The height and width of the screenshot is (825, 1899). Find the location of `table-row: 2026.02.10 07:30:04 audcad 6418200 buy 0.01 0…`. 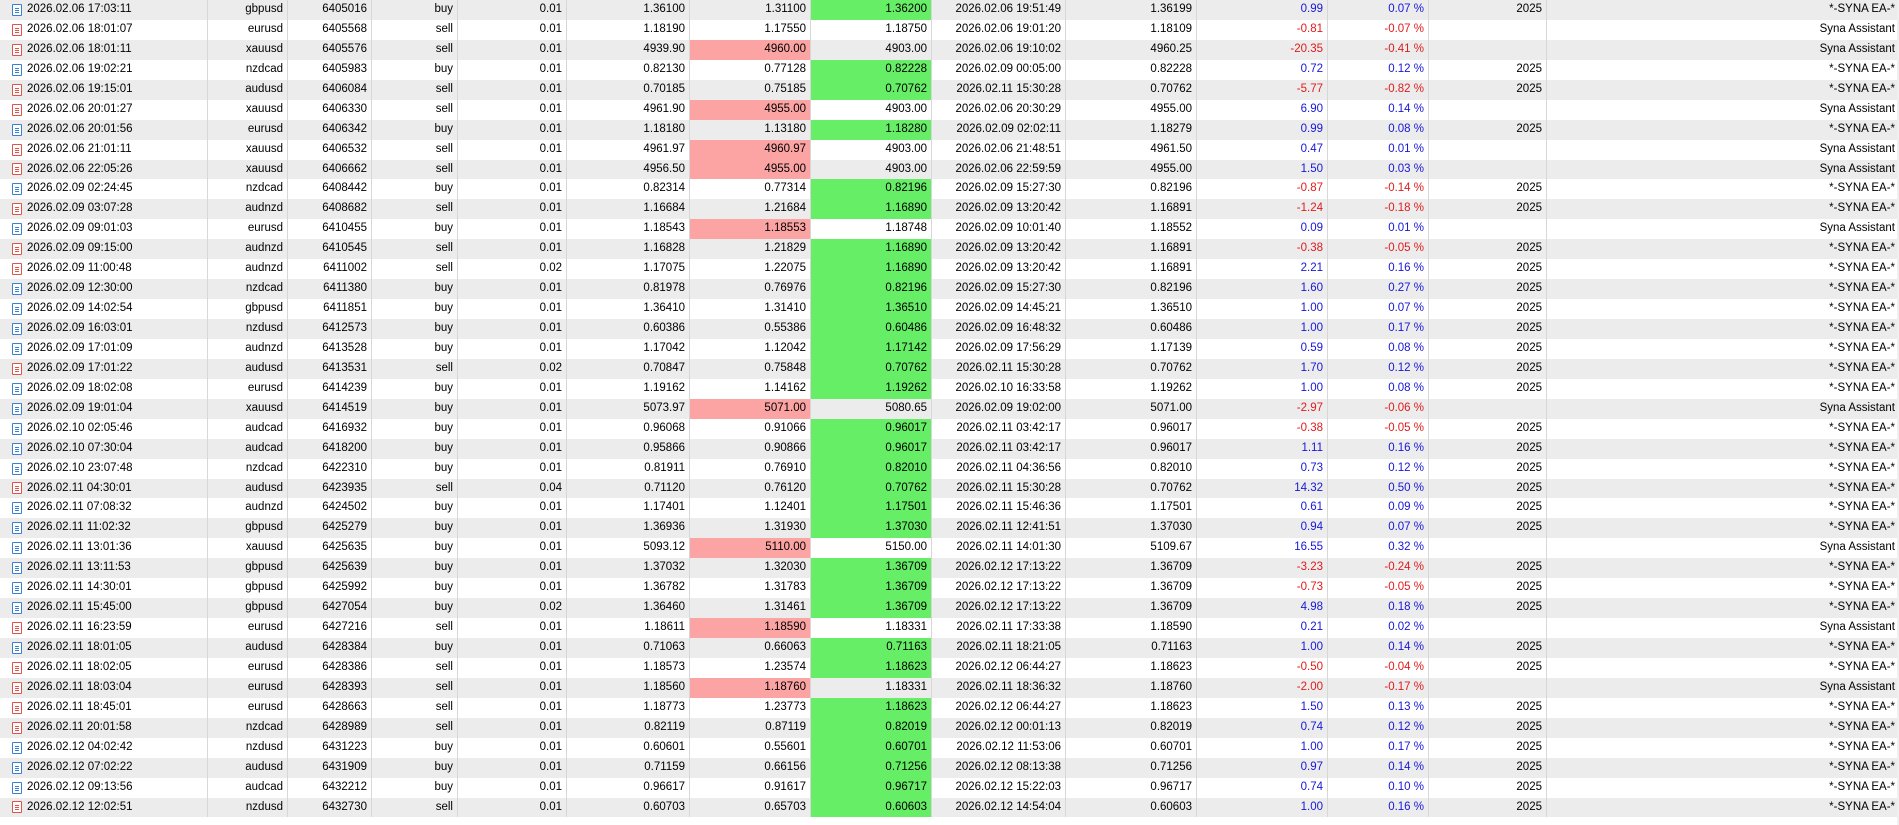

table-row: 2026.02.10 07:30:04 audcad 6418200 buy 0.01 0… is located at coordinates (949, 448).